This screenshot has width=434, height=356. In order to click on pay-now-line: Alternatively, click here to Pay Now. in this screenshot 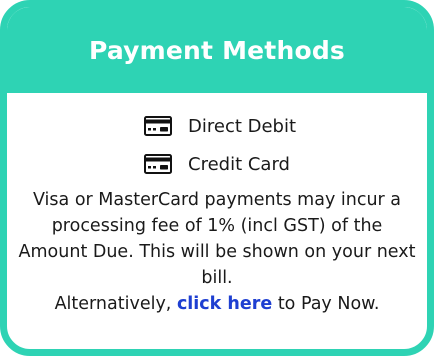, I will do `click(217, 304)`.